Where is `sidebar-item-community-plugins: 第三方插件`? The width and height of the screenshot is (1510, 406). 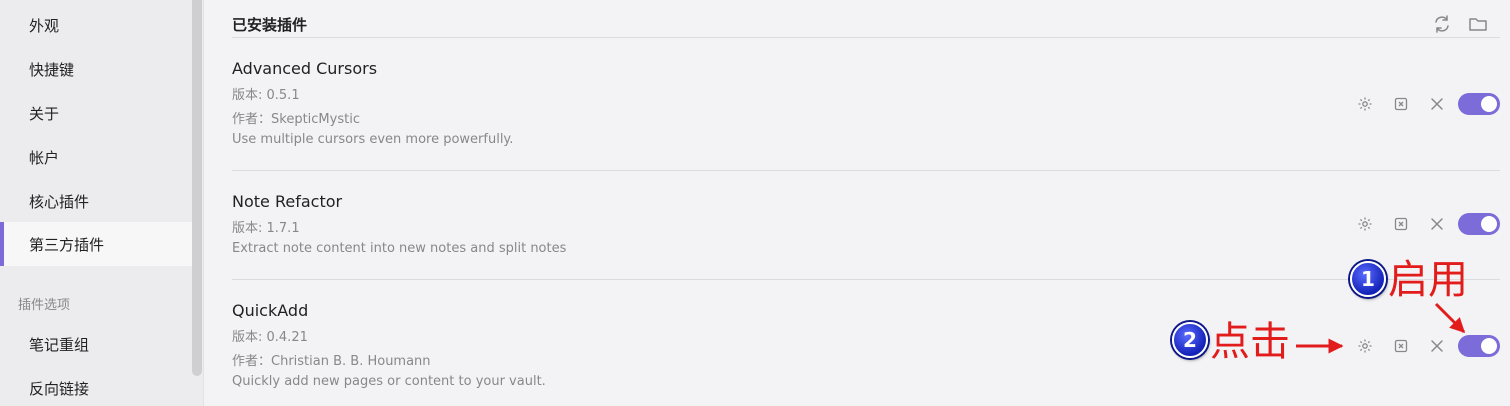 sidebar-item-community-plugins: 第三方插件 is located at coordinates (96, 244).